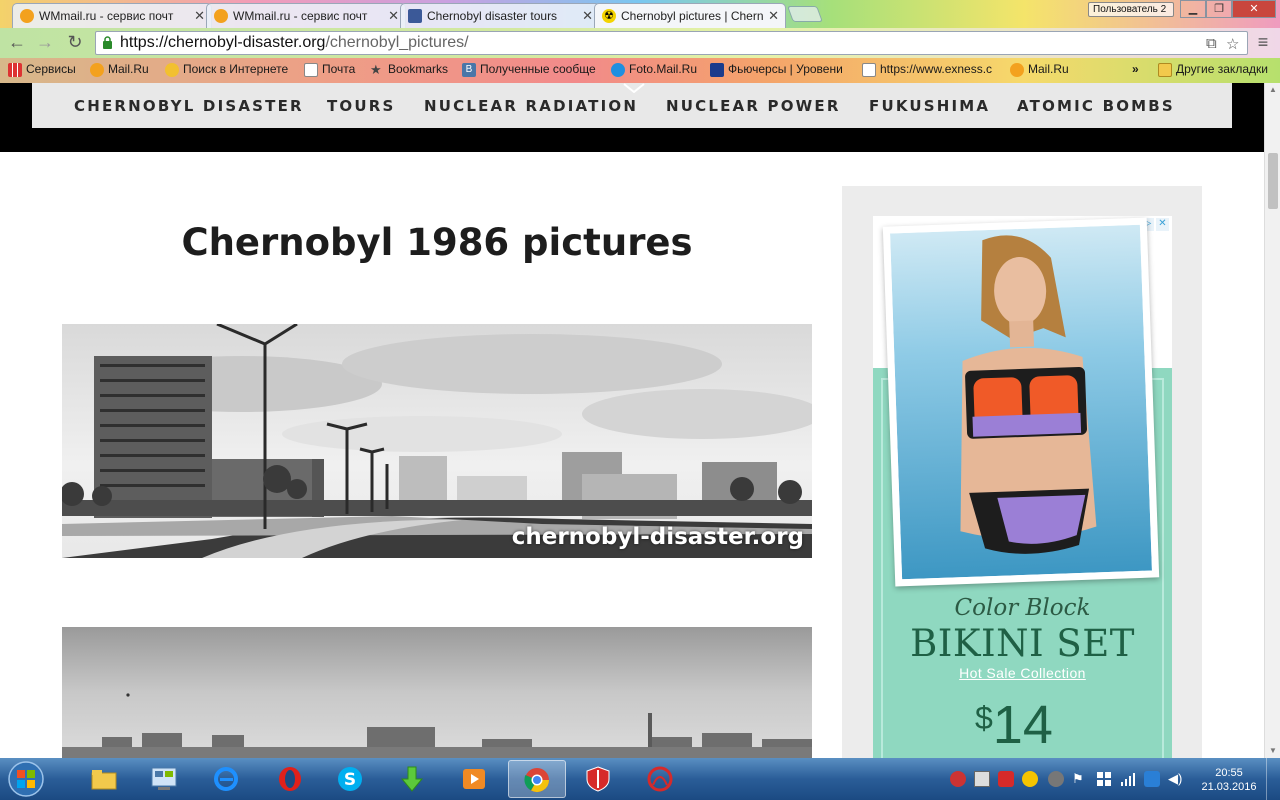 Image resolution: width=1280 pixels, height=800 pixels. Describe the element at coordinates (1131, 9) in the screenshot. I see `profile-button: Пользователь 2` at that location.